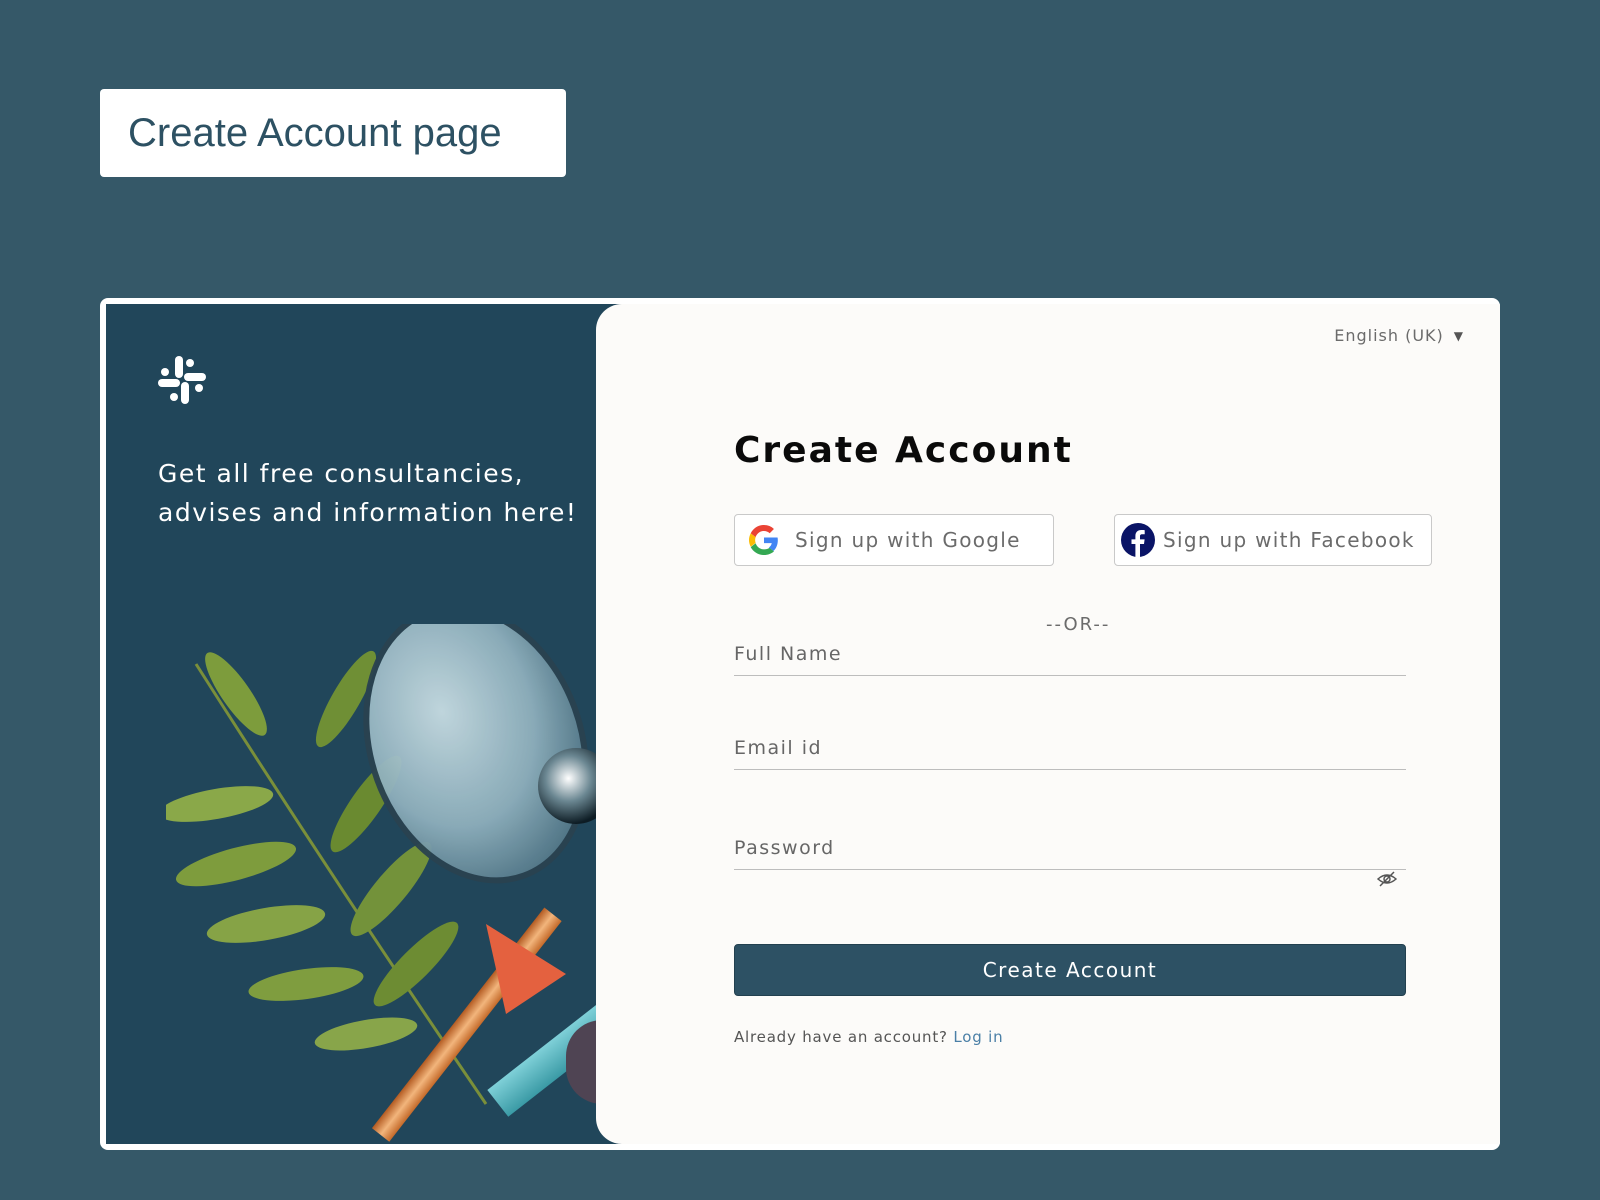  I want to click on email-field-wrapper, so click(1070, 748).